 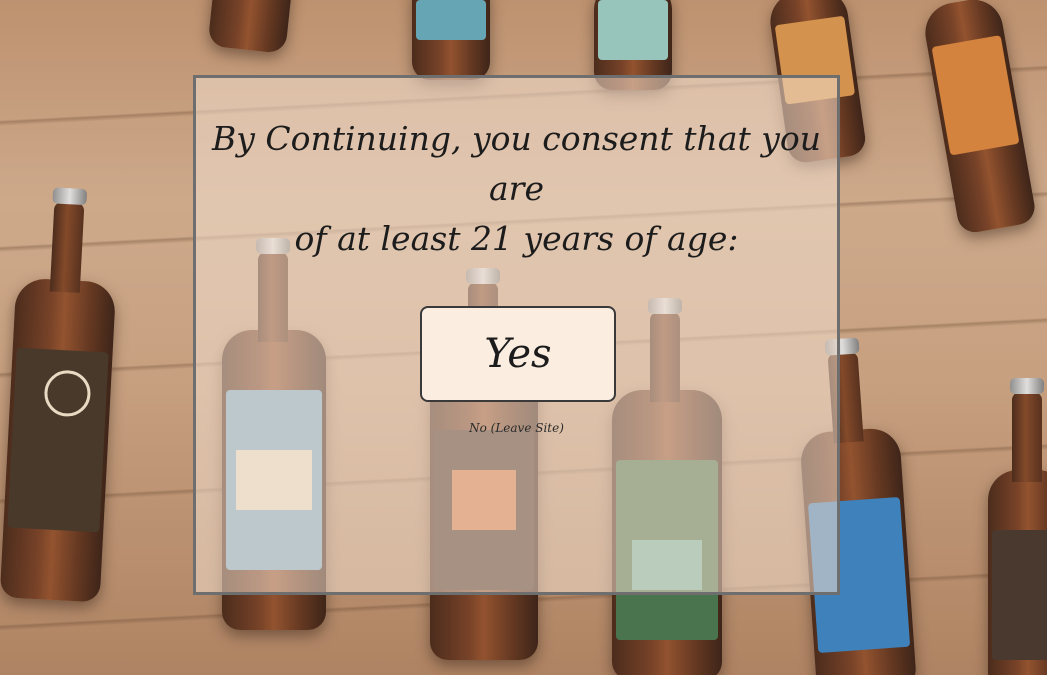 I want to click on leave-site-link: No (Leave Site), so click(x=516, y=428).